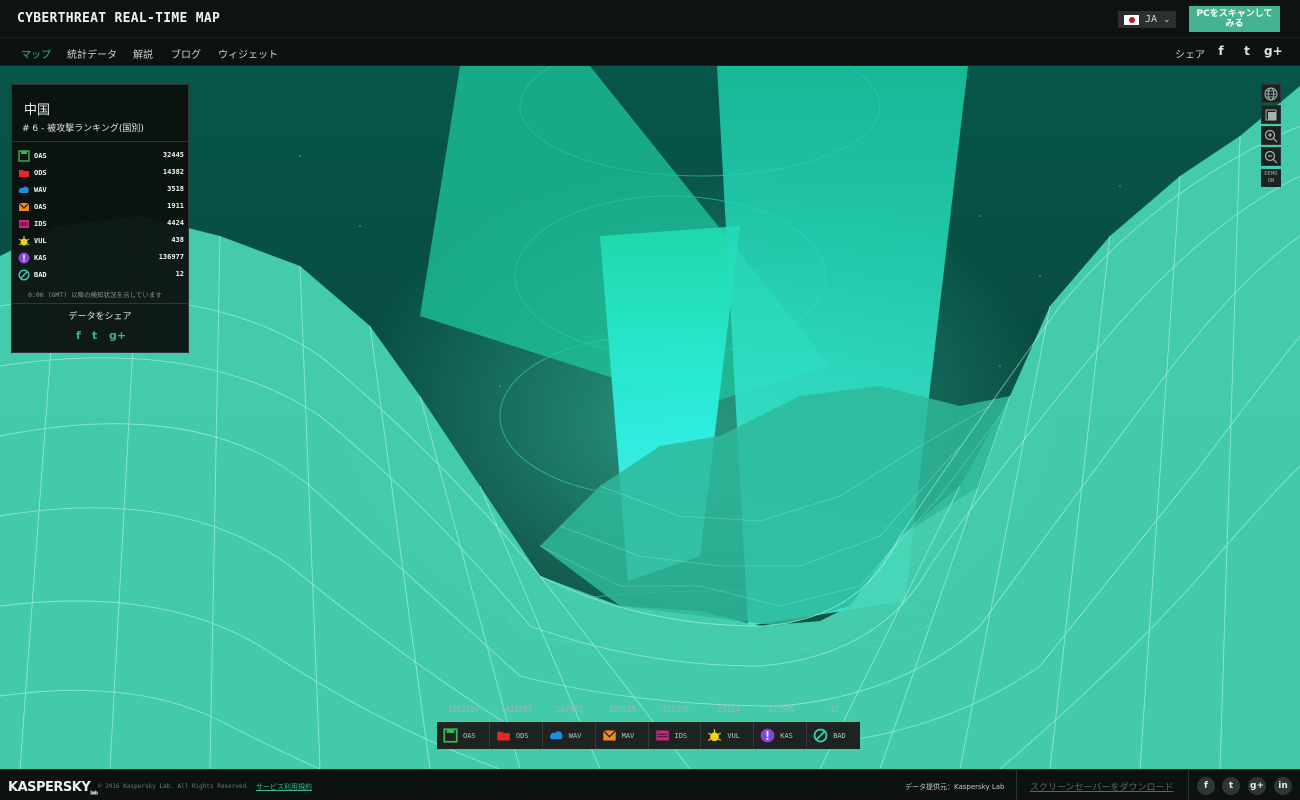 The image size is (1300, 800). What do you see at coordinates (101, 259) in the screenshot?
I see `stat-row-kas: KAS 136977` at bounding box center [101, 259].